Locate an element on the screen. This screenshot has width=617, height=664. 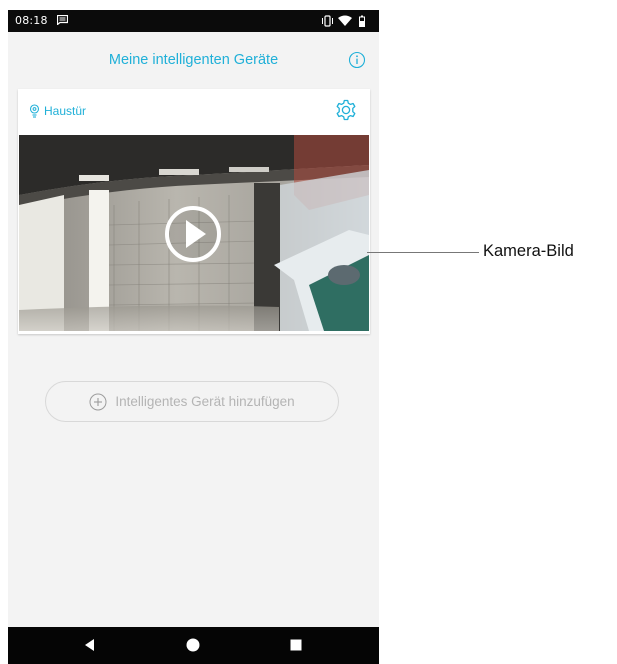
callout-label: Kamera-Bild is located at coordinates (528, 251).